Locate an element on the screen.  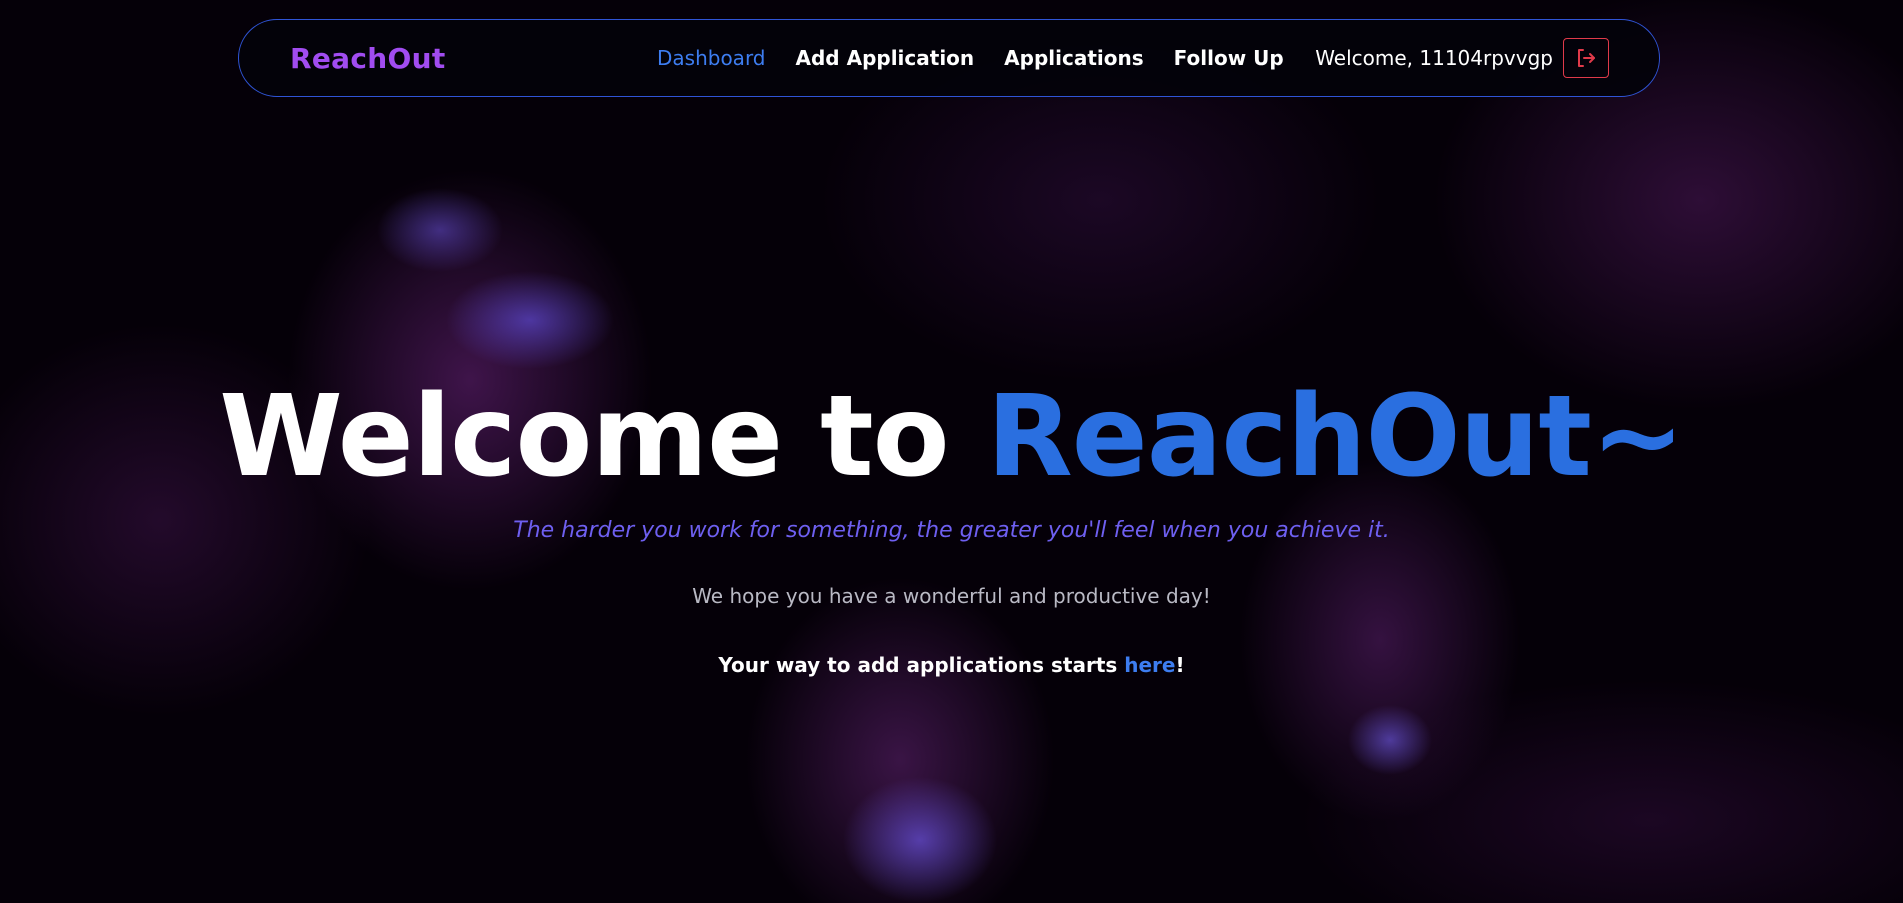
cta-prefix: Your way to add applications starts is located at coordinates (921, 665).